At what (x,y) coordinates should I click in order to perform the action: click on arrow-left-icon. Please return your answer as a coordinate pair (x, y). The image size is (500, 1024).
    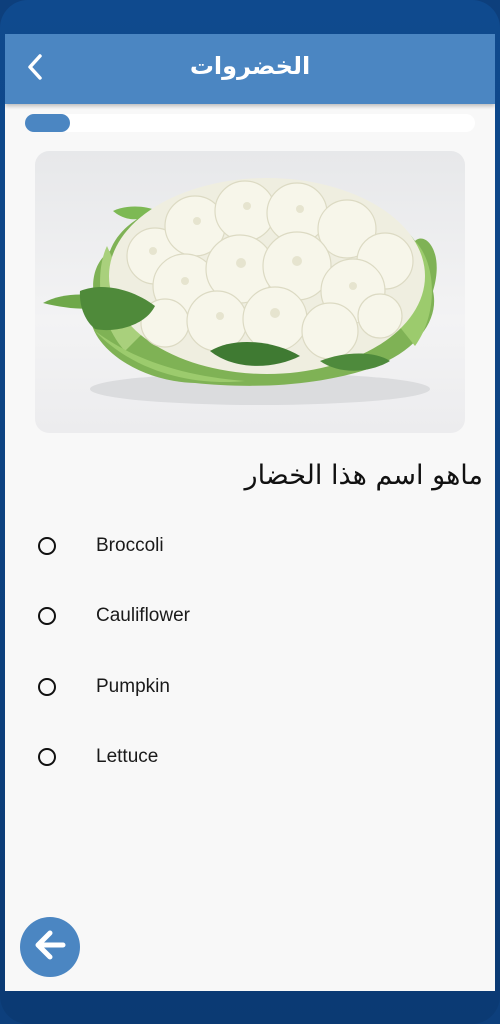
    Looking at the image, I should click on (50, 947).